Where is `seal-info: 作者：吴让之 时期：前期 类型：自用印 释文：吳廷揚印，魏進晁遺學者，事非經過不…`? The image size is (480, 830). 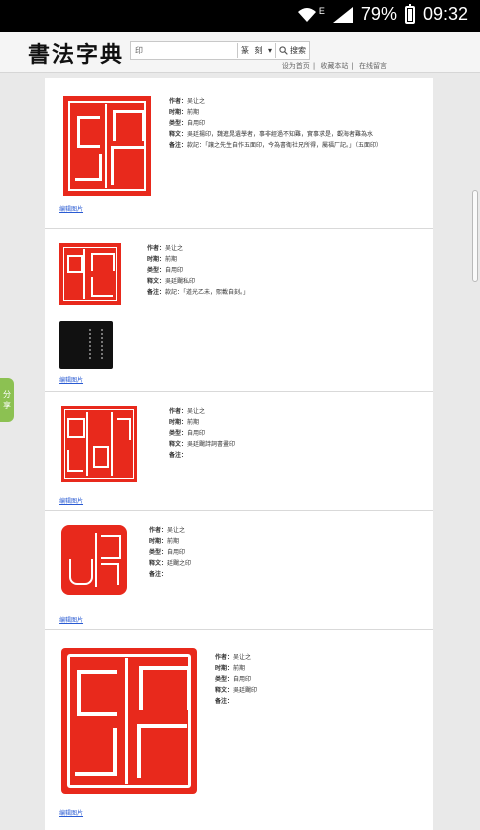
seal-info: 作者：吴让之 时期：前期 类型：自用印 释文：吳廷揚印，魏進晁遺學者，事非經過不… is located at coordinates (276, 123).